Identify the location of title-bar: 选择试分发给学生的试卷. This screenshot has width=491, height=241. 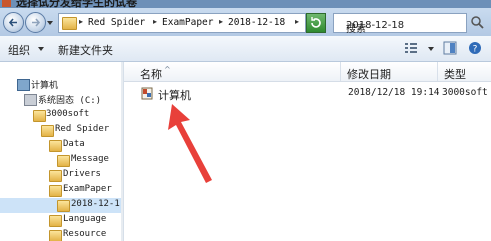
(245, 4).